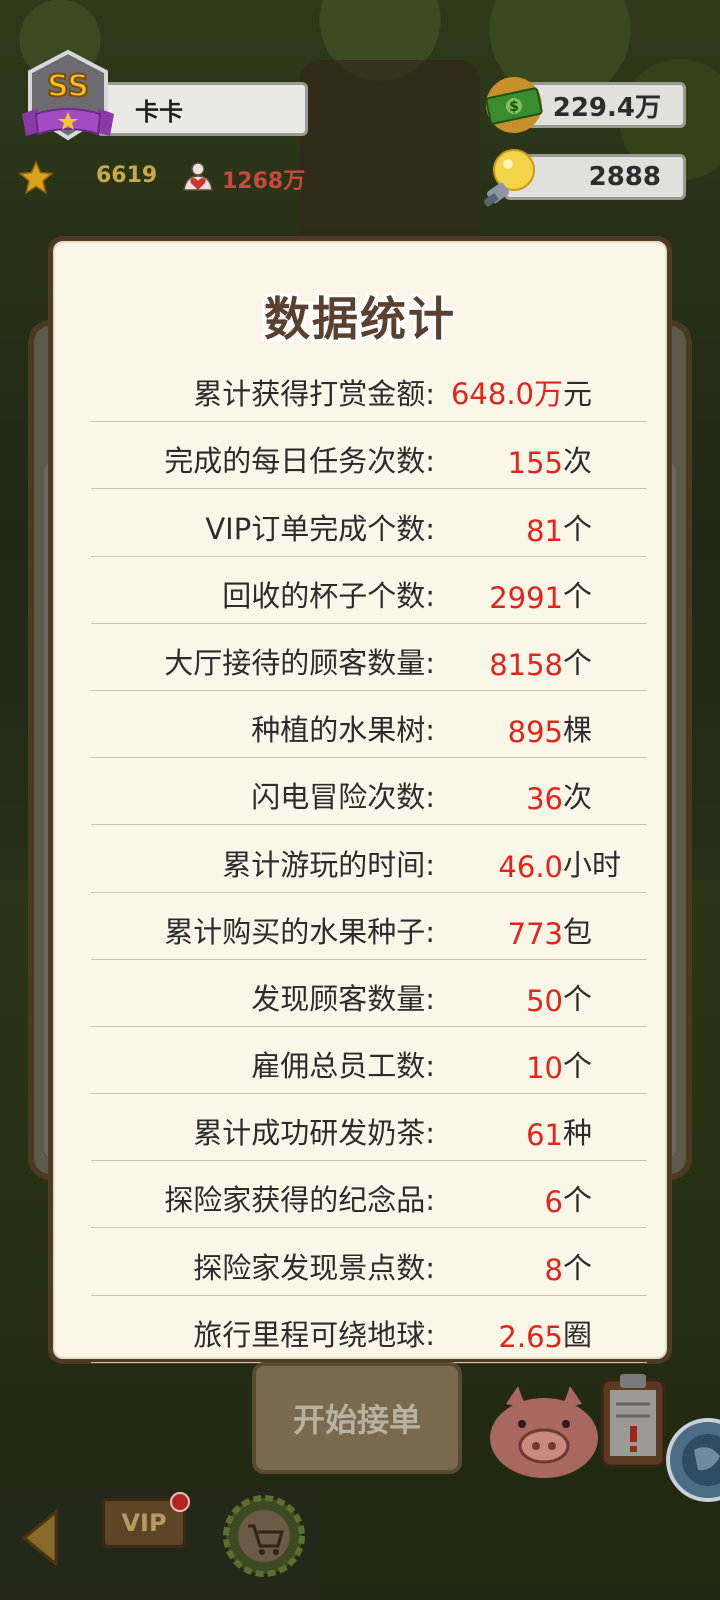 This screenshot has width=720, height=1600. I want to click on stat-value: 648.0万, so click(506, 394).